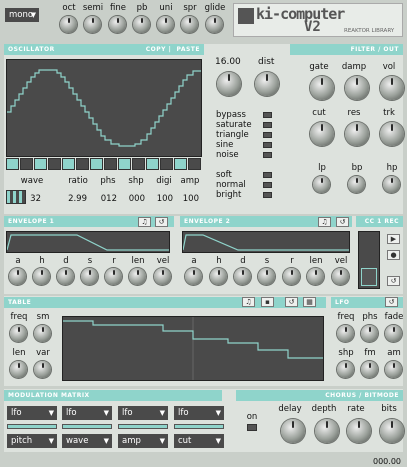  What do you see at coordinates (42, 369) in the screenshot?
I see `table-var-knob` at bounding box center [42, 369].